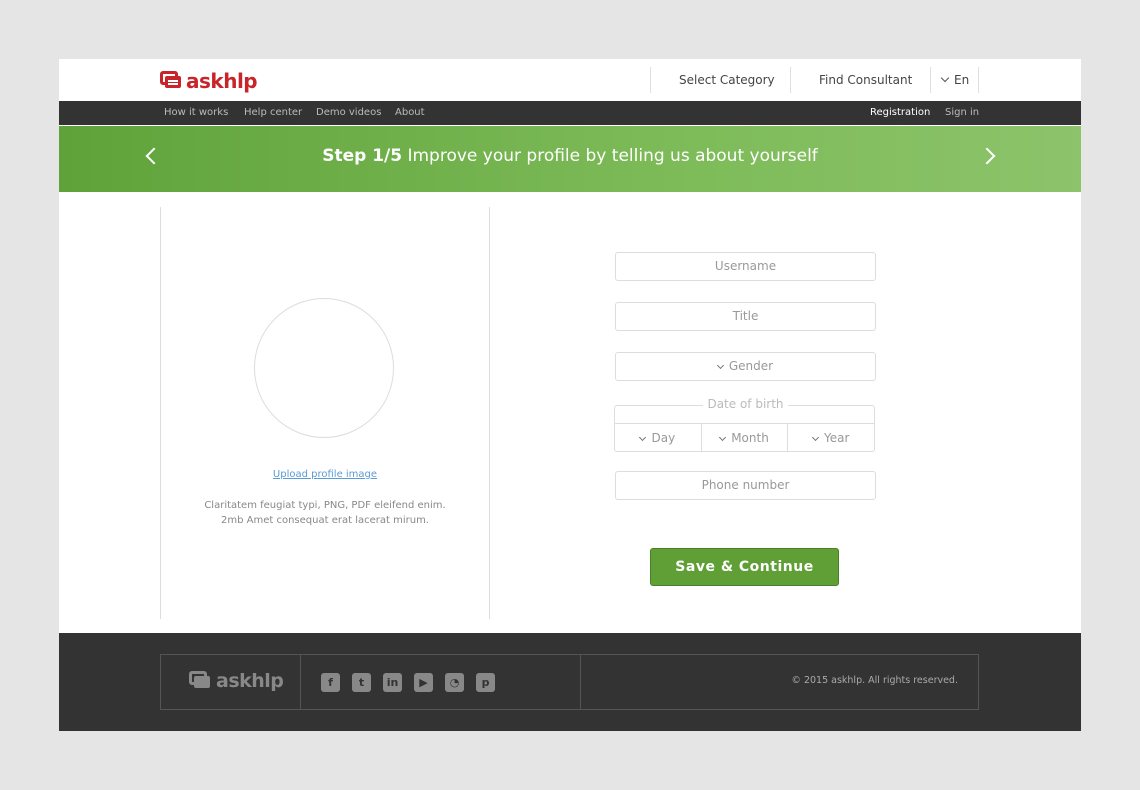 The image size is (1140, 790). Describe the element at coordinates (751, 366) in the screenshot. I see `gender-label: Gender` at that location.